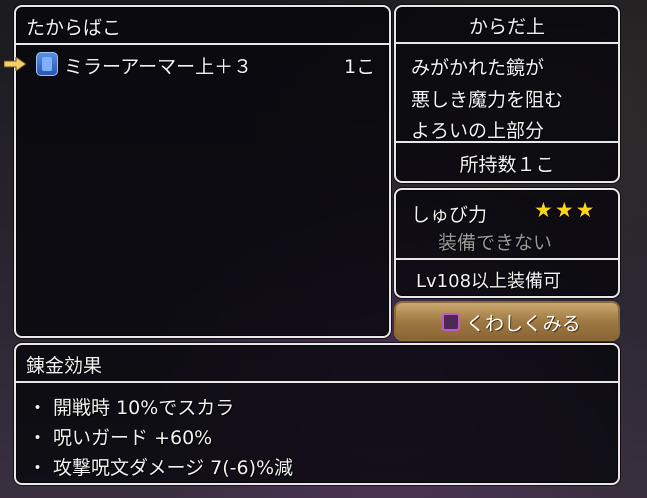 The image size is (647, 498). Describe the element at coordinates (487, 100) in the screenshot. I see `description-line: 悪しき魔力を阻む` at that location.